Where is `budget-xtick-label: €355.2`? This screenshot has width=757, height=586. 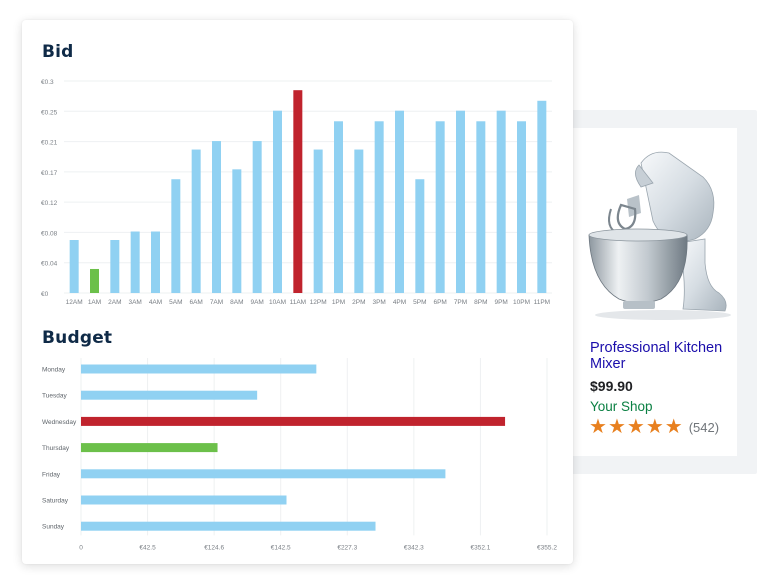
budget-xtick-label: €355.2 is located at coordinates (547, 547).